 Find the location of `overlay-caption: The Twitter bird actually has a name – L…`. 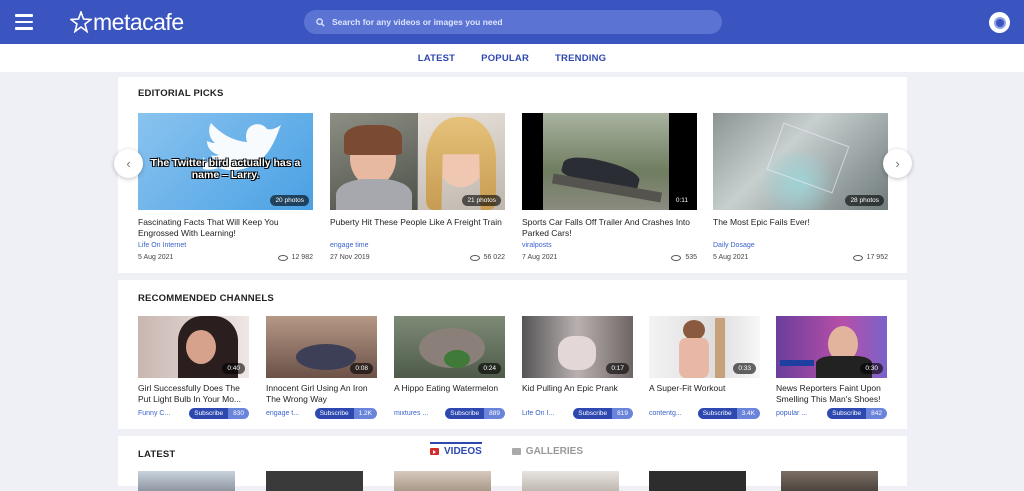

overlay-caption: The Twitter bird actually has a name – L… is located at coordinates (225, 169).